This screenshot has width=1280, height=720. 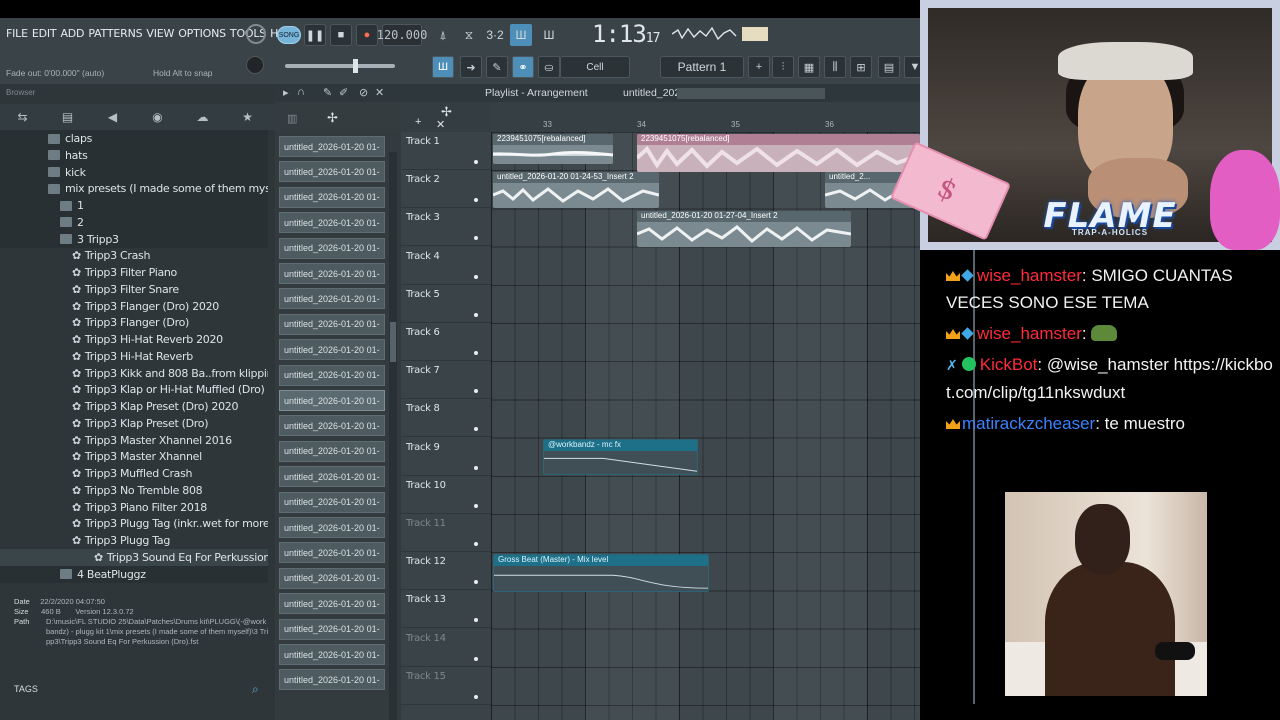 I want to click on track-header: Track 7, so click(x=446, y=380).